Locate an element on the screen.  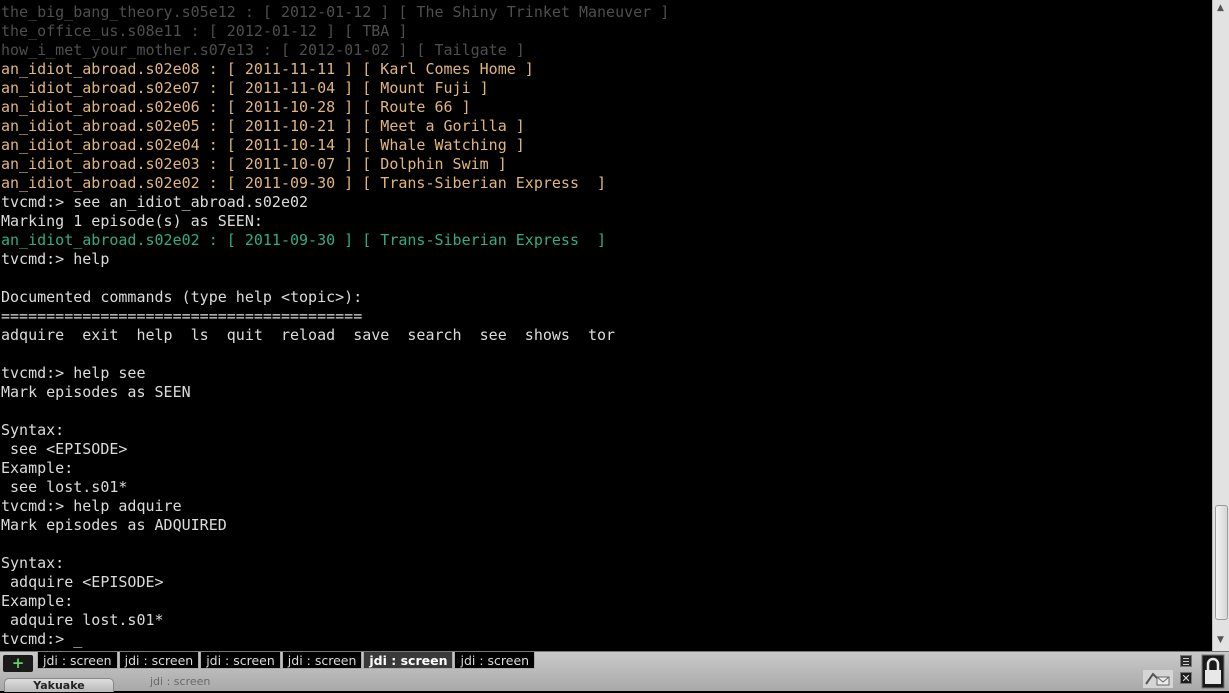
scroll-down-icon: ▼ is located at coordinates (1220, 640).